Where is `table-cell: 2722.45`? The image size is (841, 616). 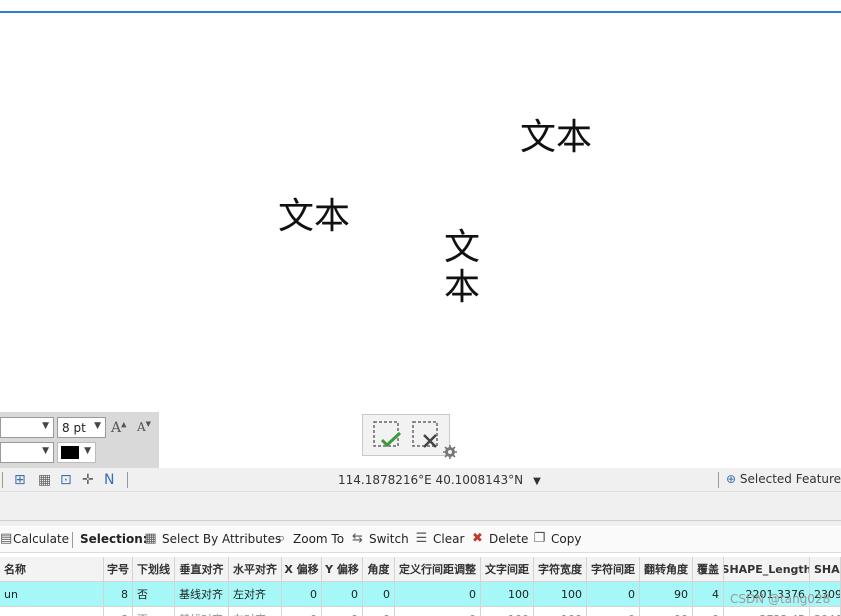
table-cell: 2722.45 is located at coordinates (767, 611).